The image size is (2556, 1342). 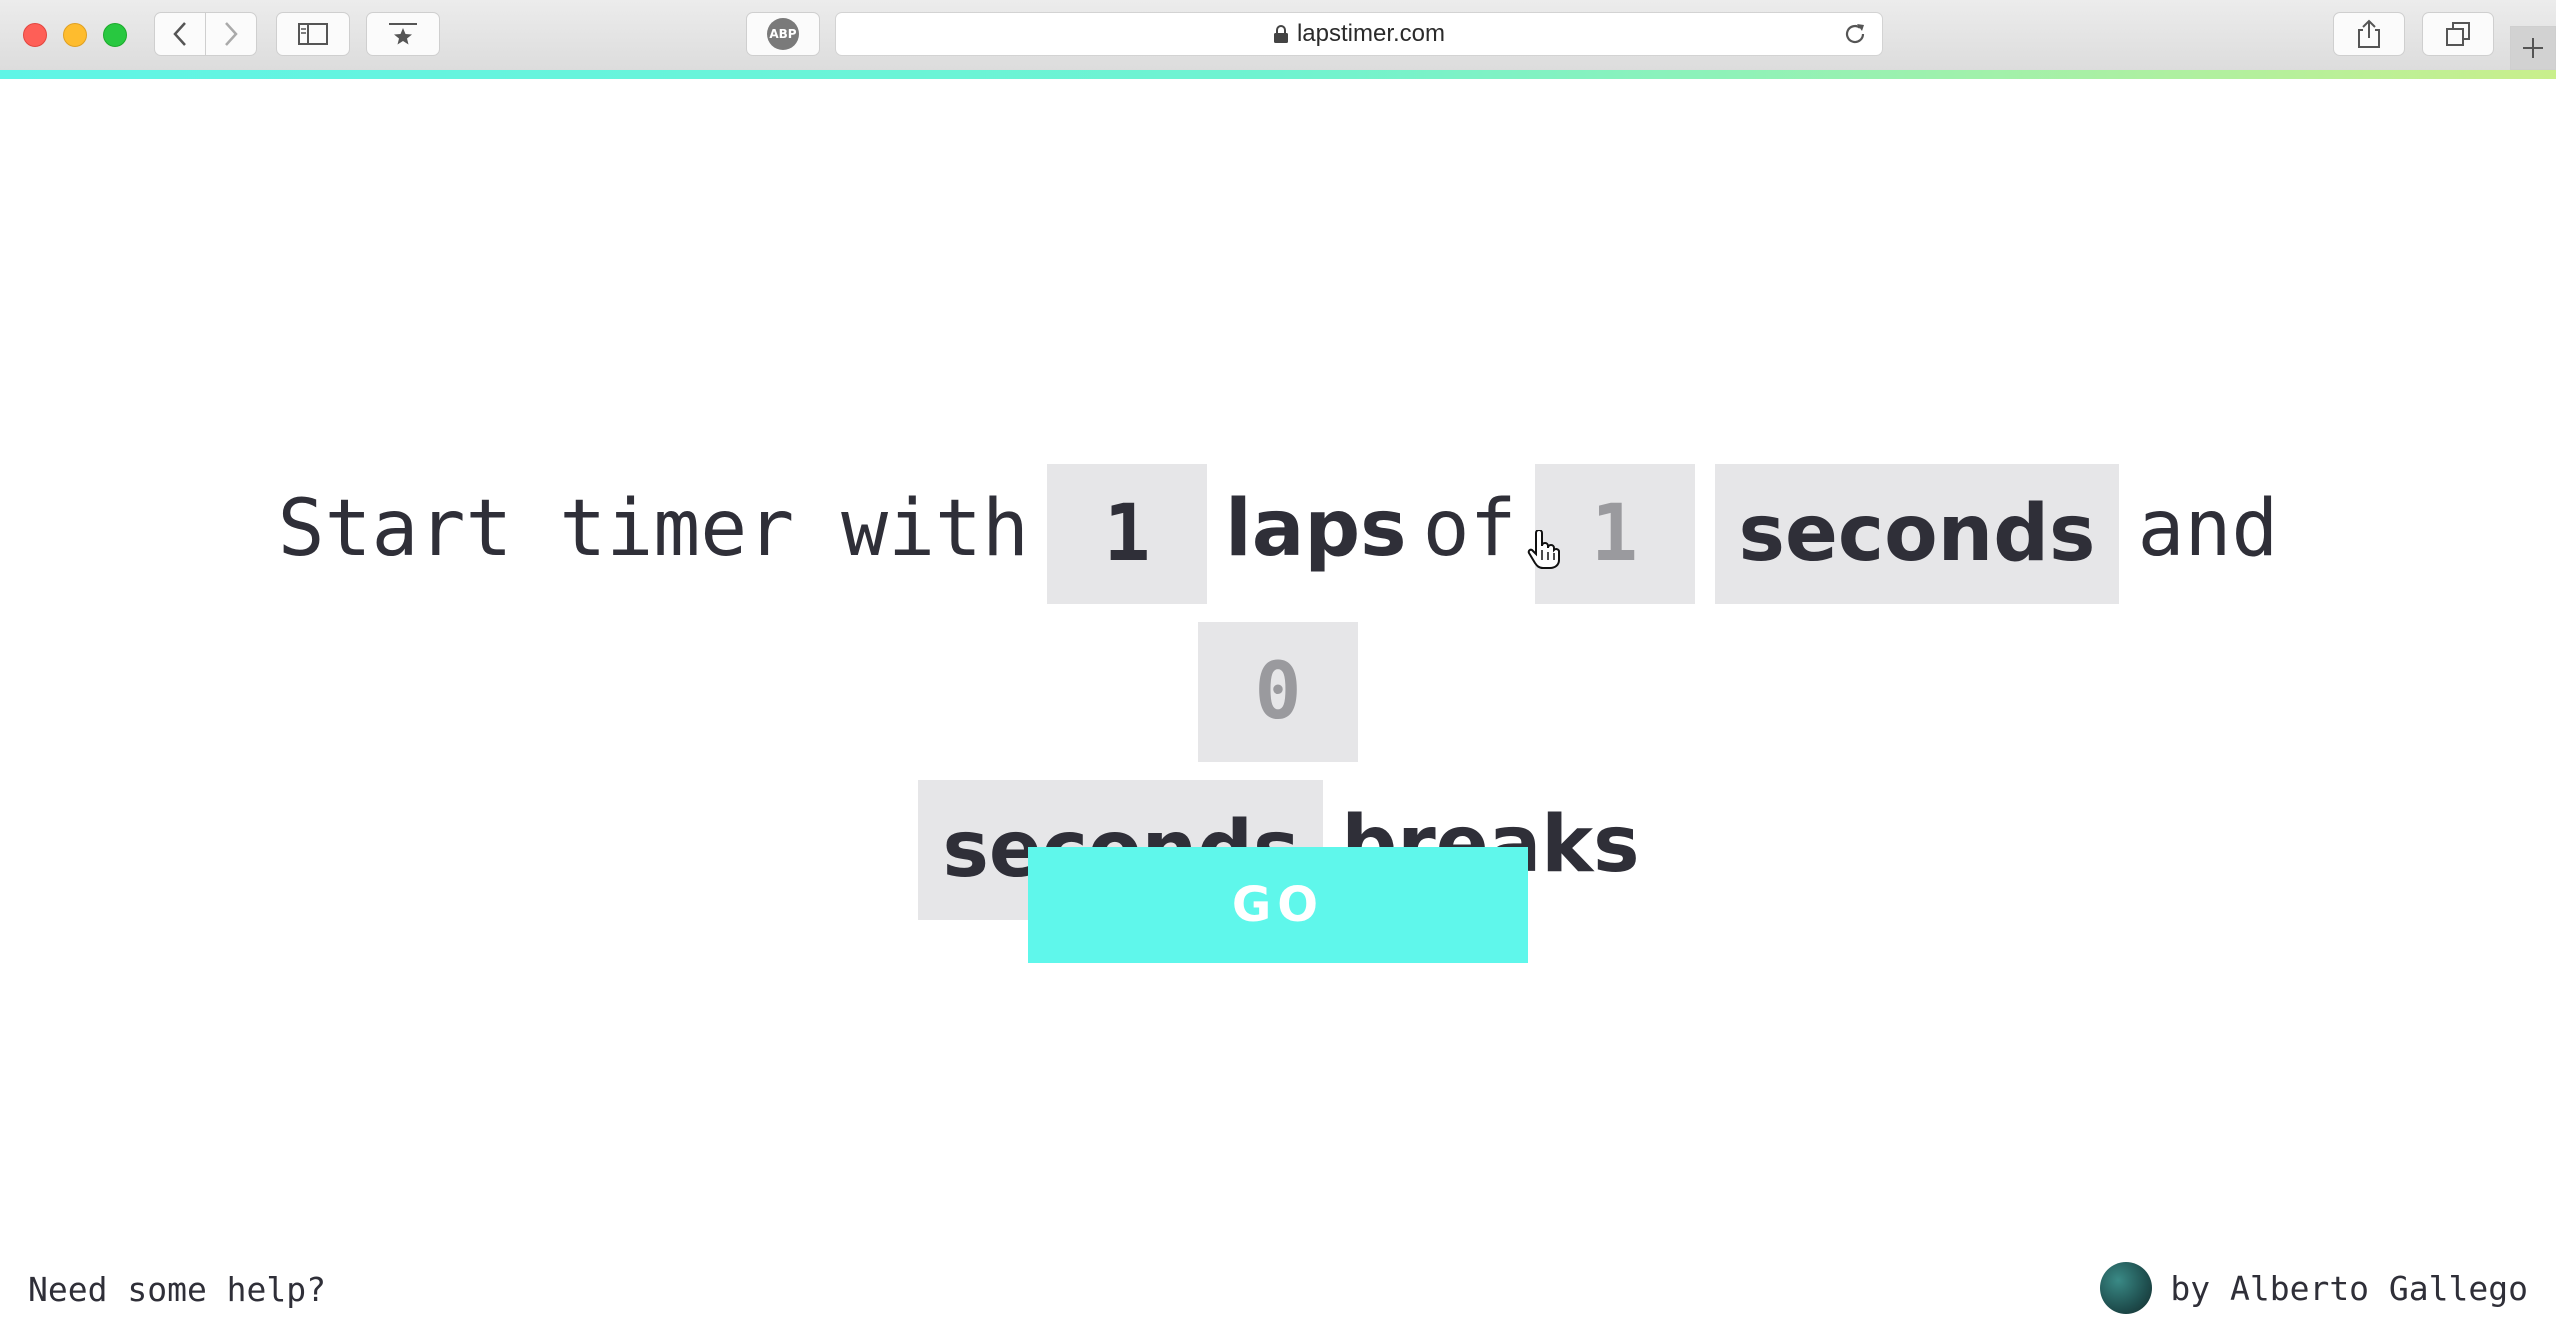 I want to click on author-credit: by Alberto Gallego, so click(x=2314, y=1288).